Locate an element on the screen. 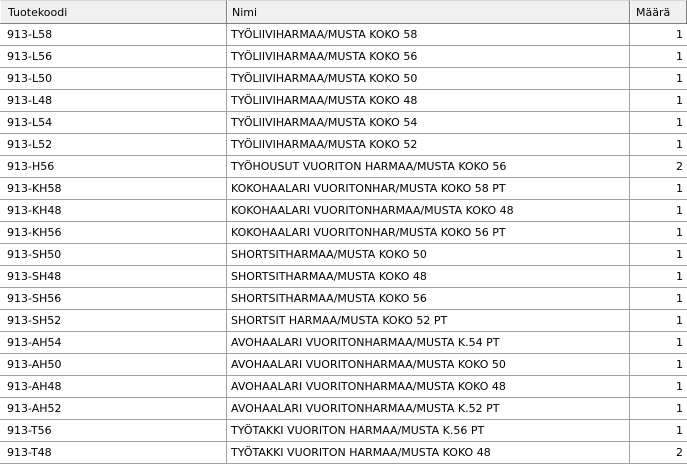  cell-code: 913-T56 is located at coordinates (113, 430).